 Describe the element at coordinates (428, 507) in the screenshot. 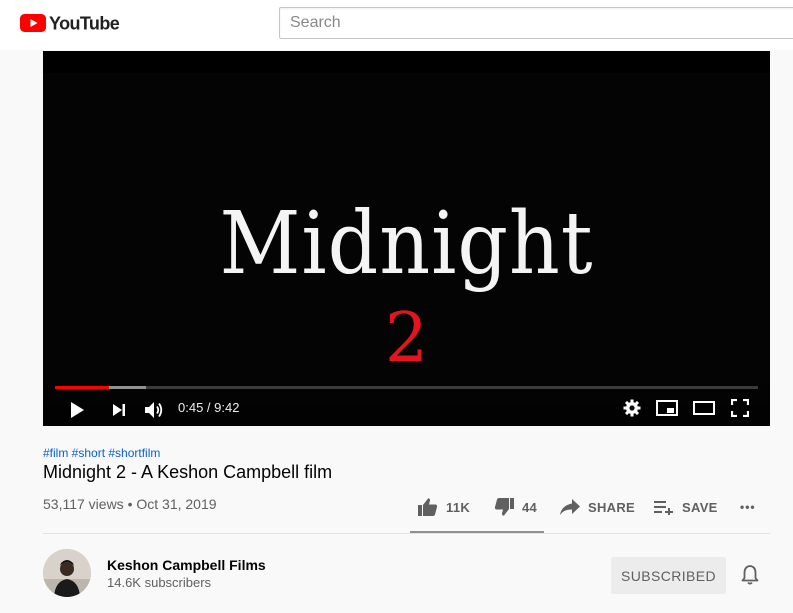

I see `thumbs-up-icon` at that location.